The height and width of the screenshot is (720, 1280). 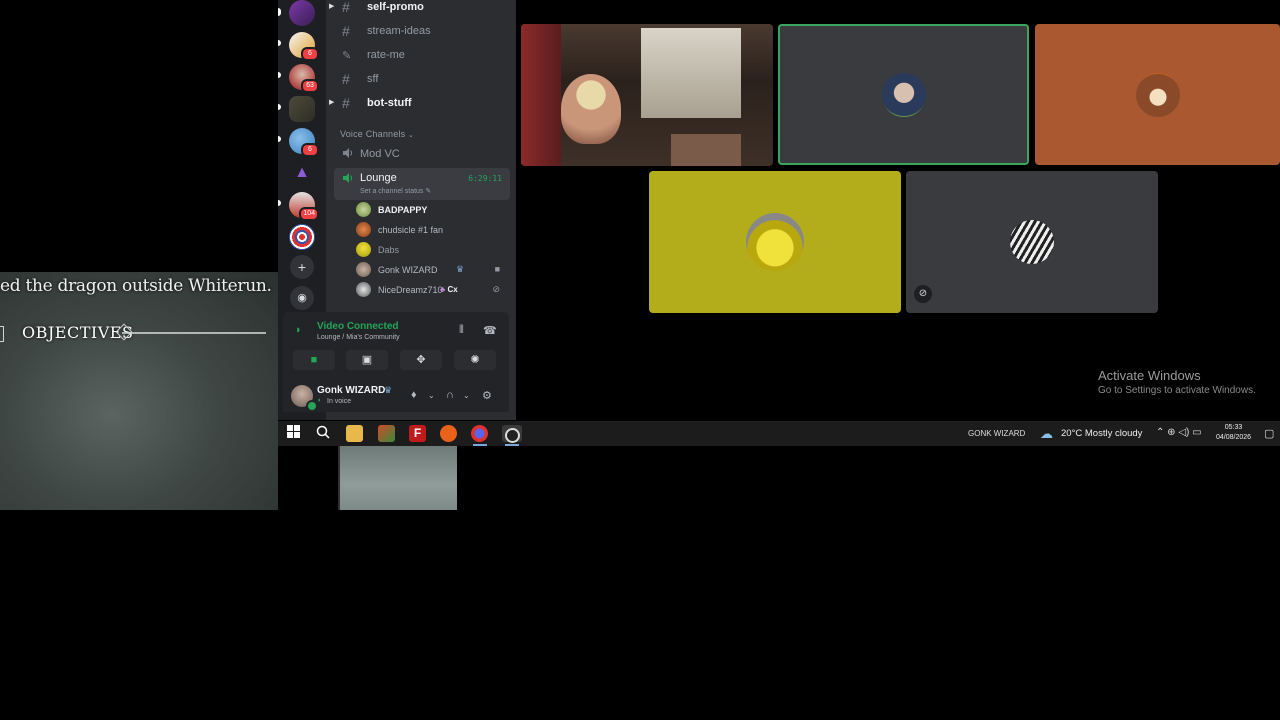 What do you see at coordinates (1046, 433) in the screenshot?
I see `cloud-weather-icon: ☁` at bounding box center [1046, 433].